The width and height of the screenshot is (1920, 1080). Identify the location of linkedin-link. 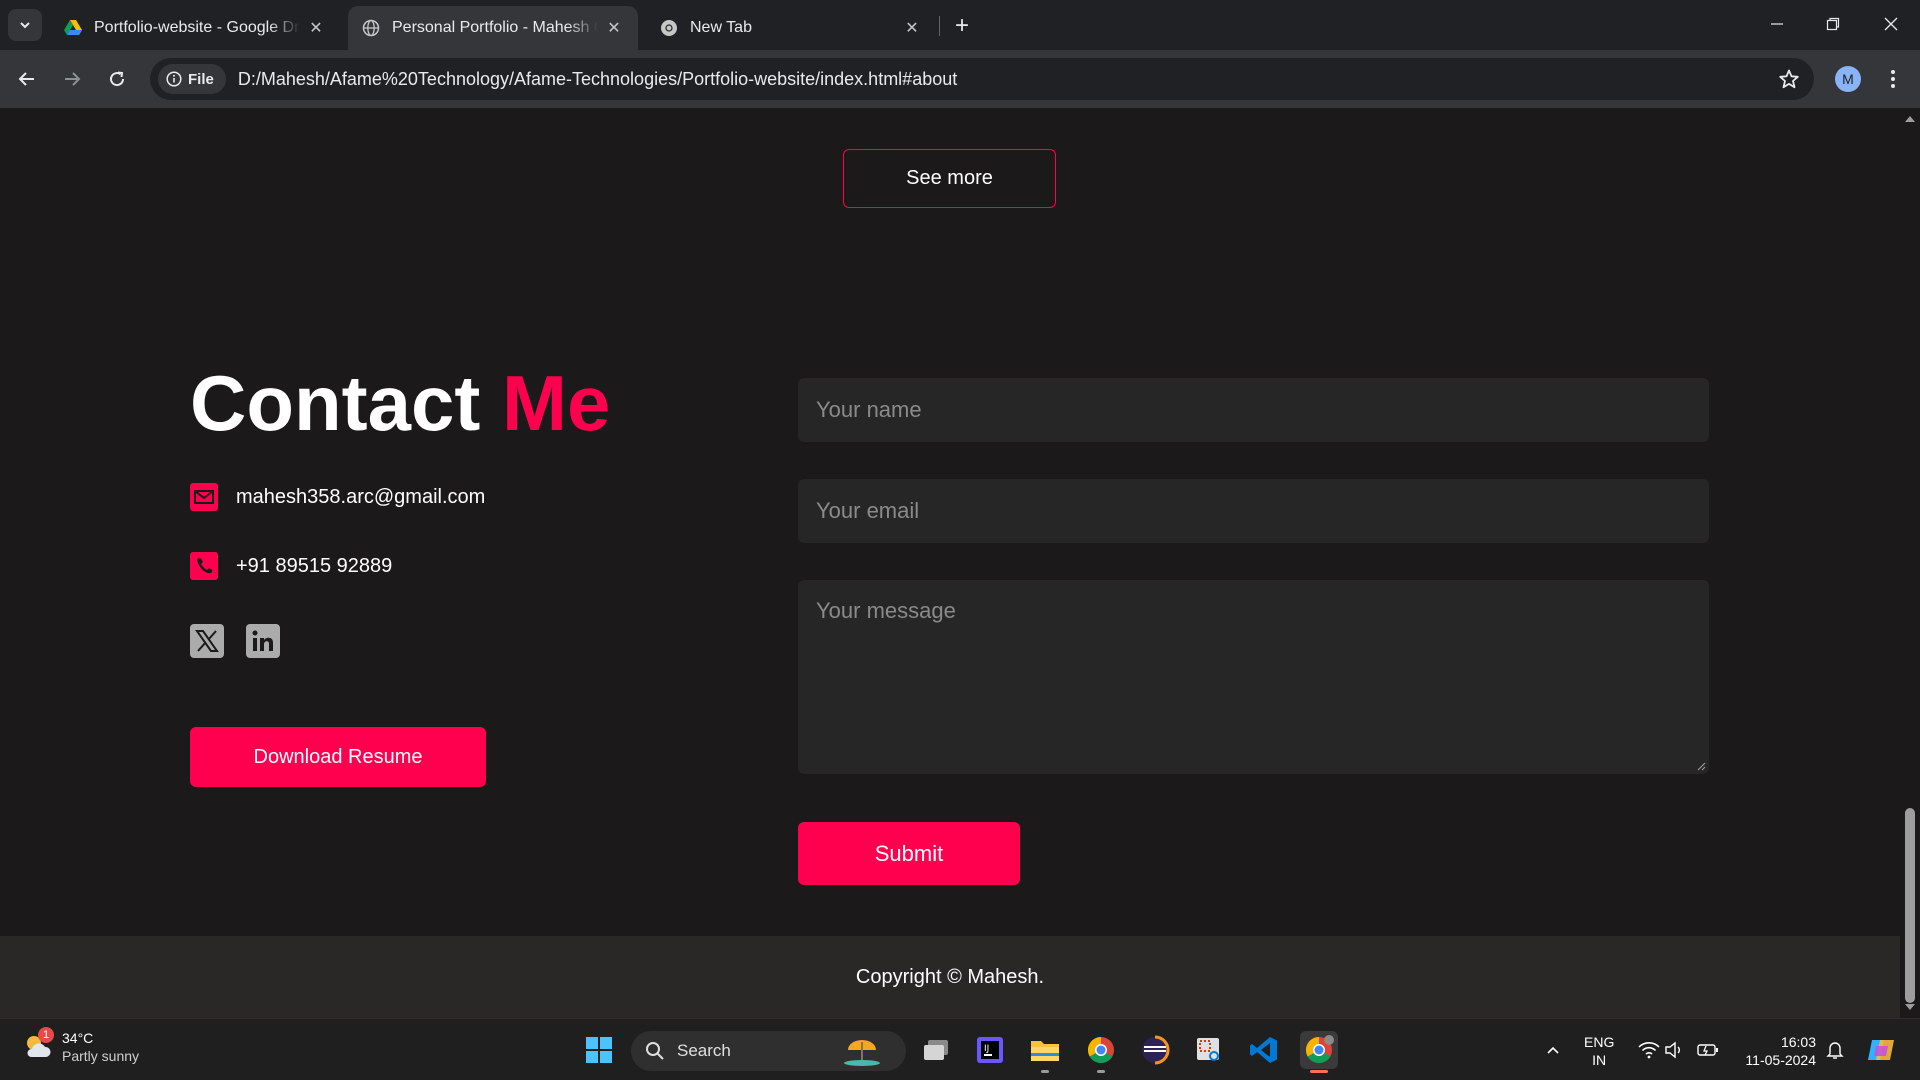
(263, 641).